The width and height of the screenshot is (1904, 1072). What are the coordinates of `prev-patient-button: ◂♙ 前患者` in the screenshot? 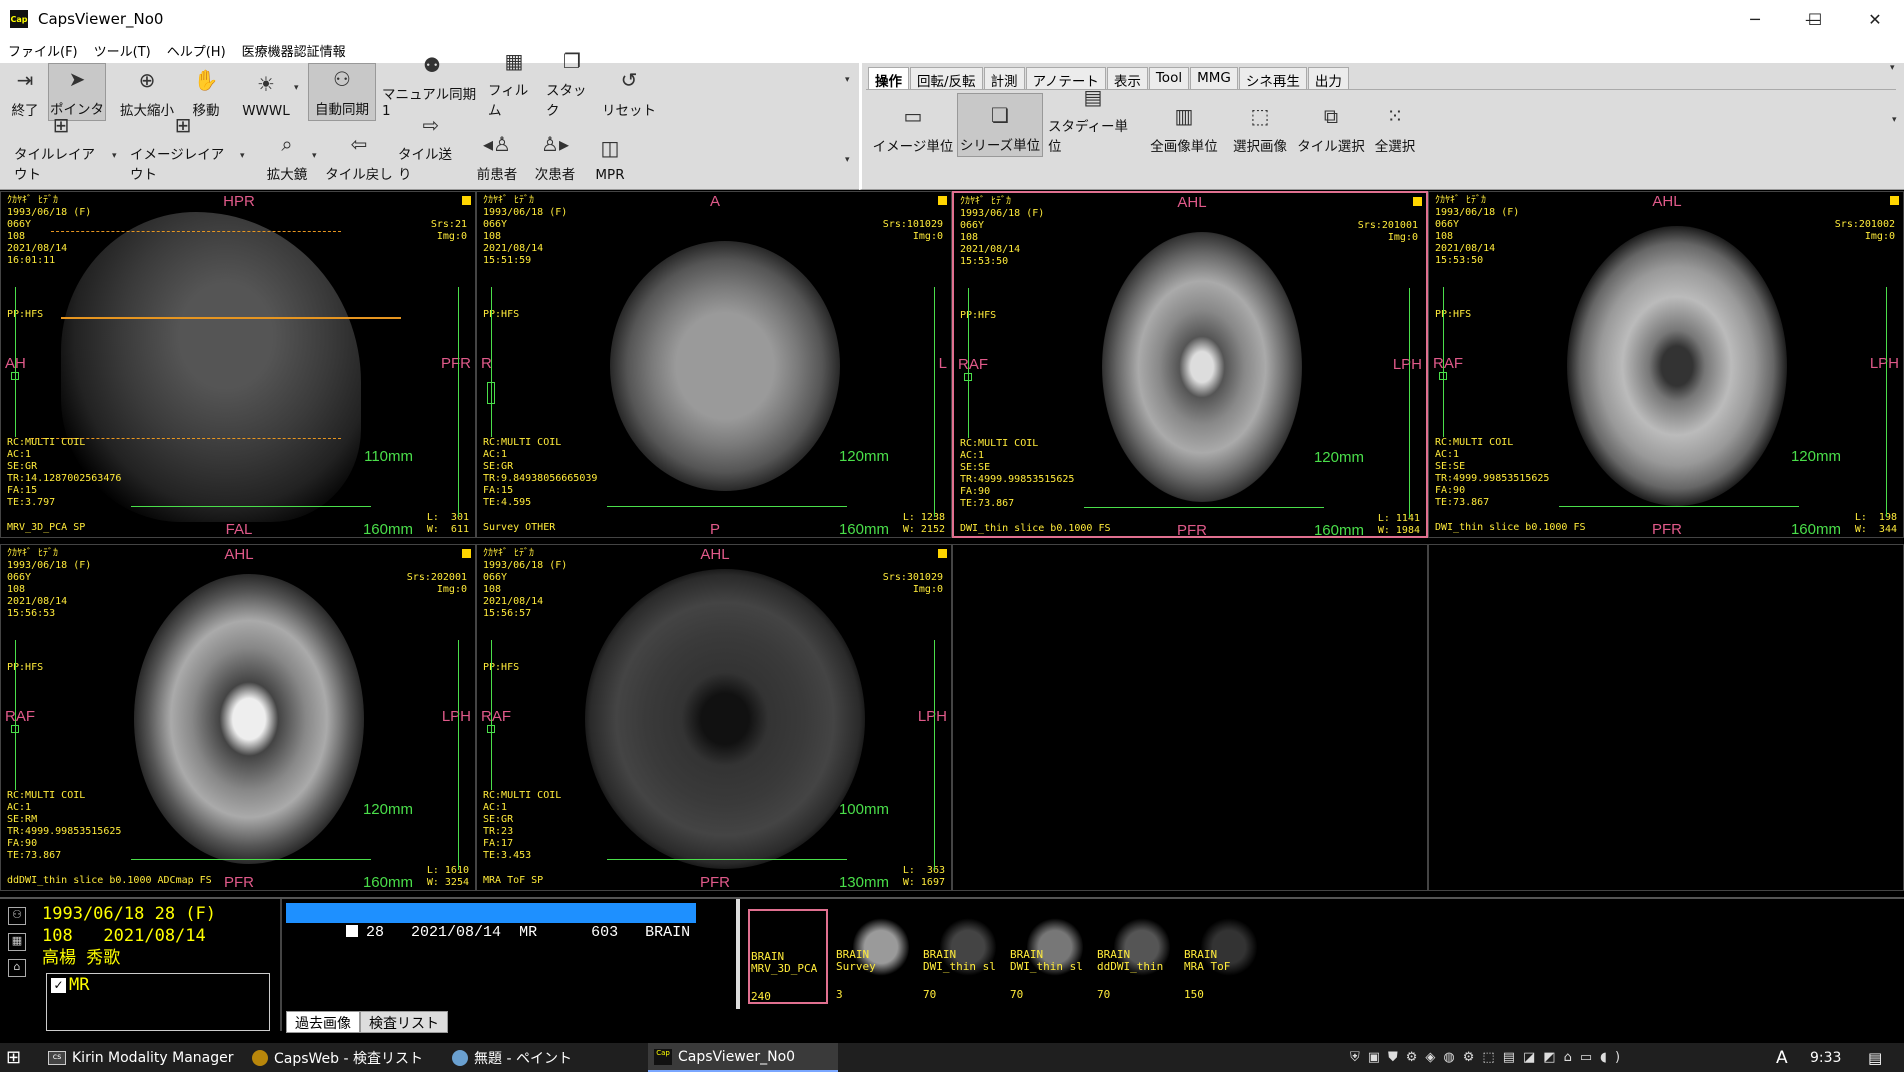 It's located at (497, 156).